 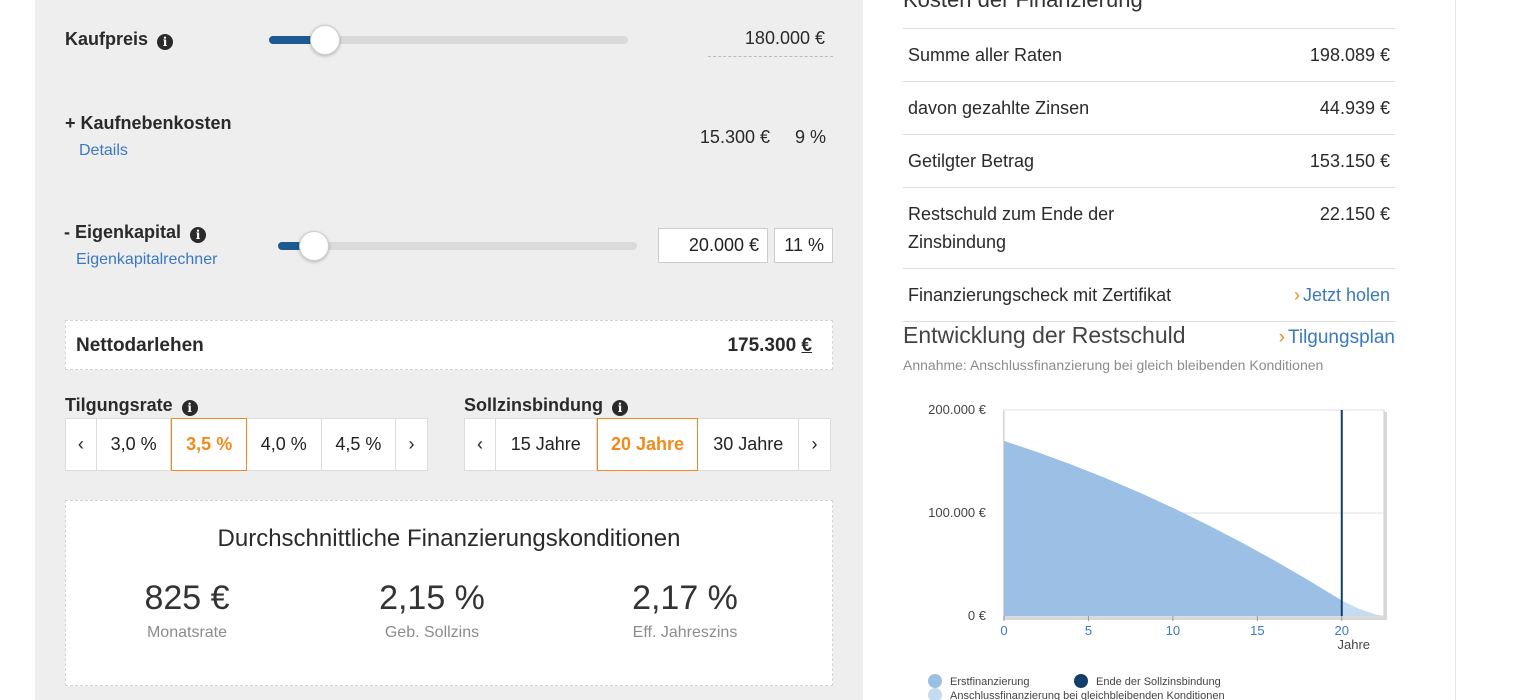 I want to click on sollzins-label: Geb. Sollzins, so click(x=432, y=632).